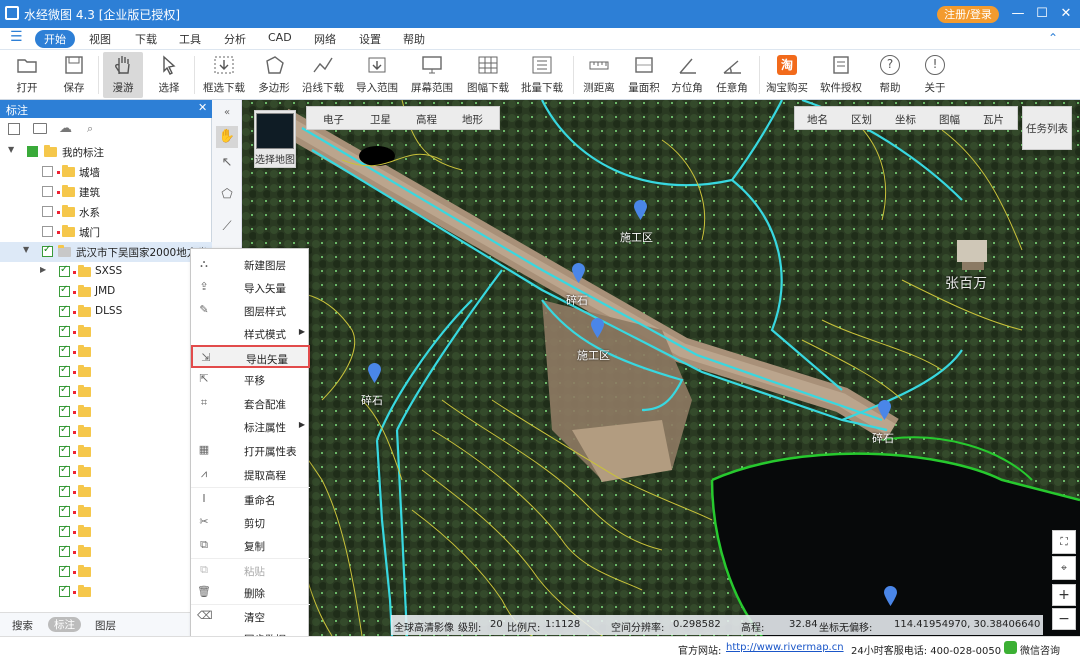 This screenshot has height=659, width=1080. Describe the element at coordinates (26, 249) in the screenshot. I see `expand-down-icon: ▼` at that location.